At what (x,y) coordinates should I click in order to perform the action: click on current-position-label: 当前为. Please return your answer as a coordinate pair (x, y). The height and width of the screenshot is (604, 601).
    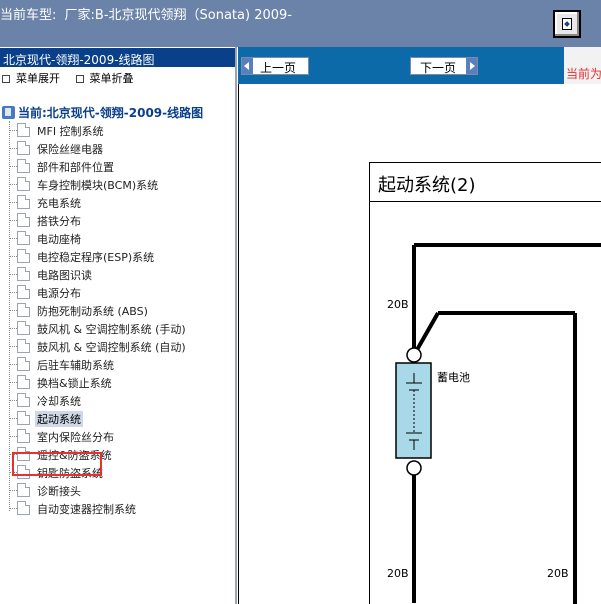
    Looking at the image, I should click on (582, 65).